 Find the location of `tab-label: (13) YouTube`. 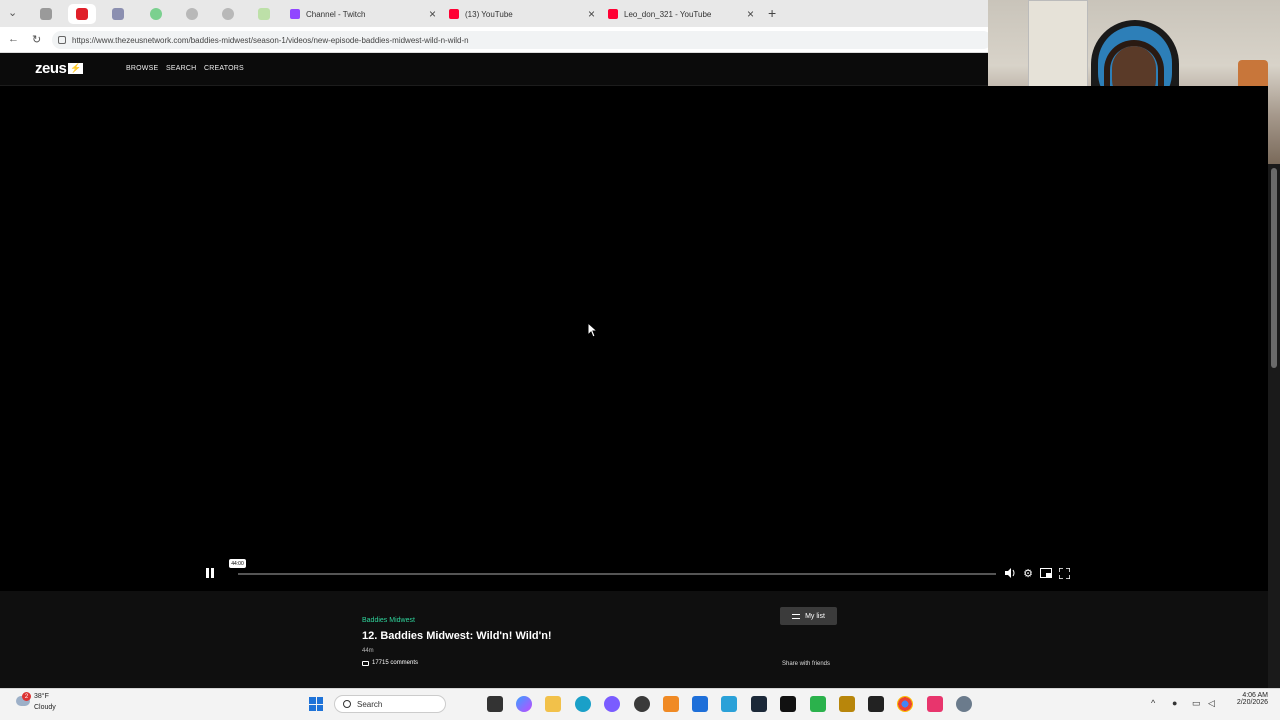

tab-label: (13) YouTube is located at coordinates (489, 14).